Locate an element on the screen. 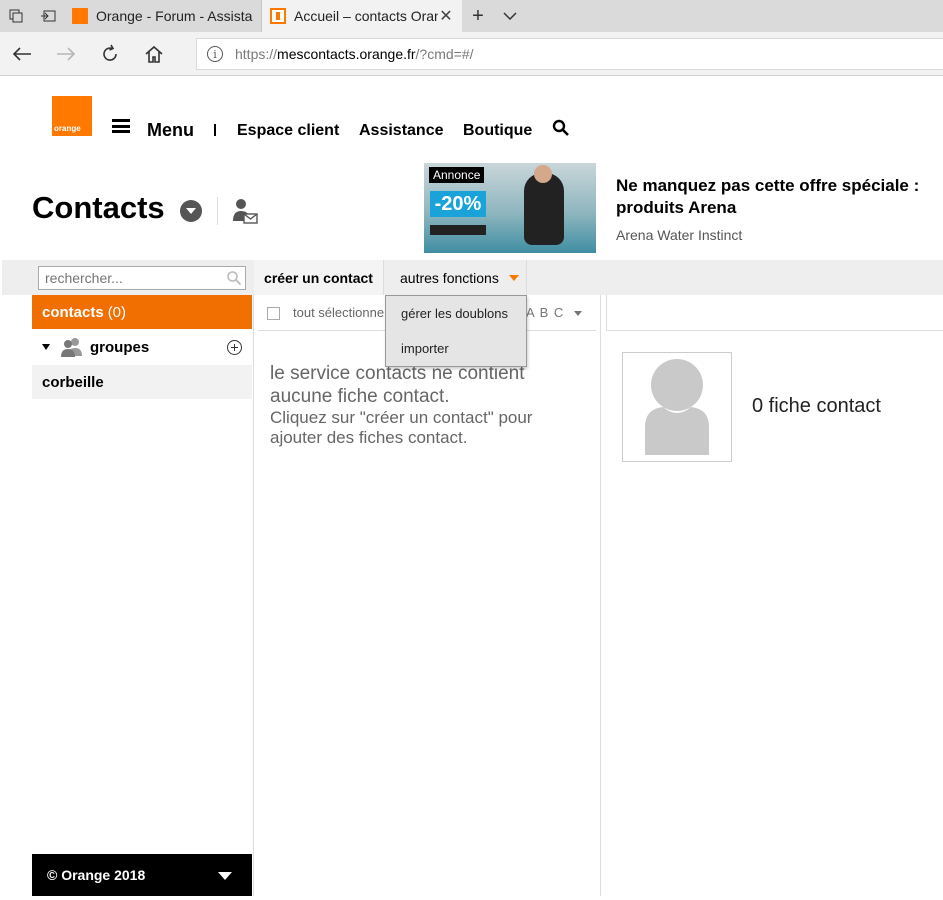 This screenshot has width=943, height=900. nav-assistance: Assistance is located at coordinates (401, 131).